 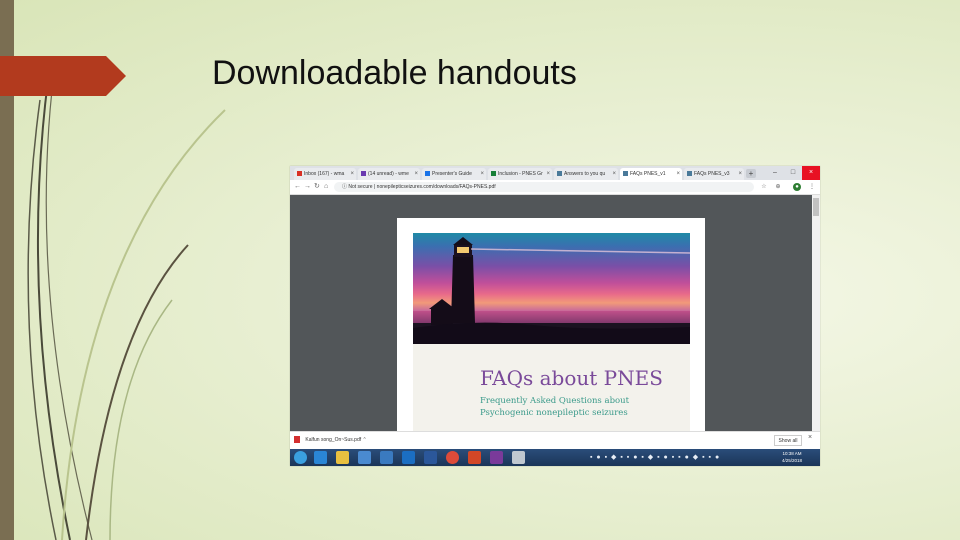 What do you see at coordinates (333, 440) in the screenshot?
I see `download-filename: Kalfun song_On~Sus.pdf` at bounding box center [333, 440].